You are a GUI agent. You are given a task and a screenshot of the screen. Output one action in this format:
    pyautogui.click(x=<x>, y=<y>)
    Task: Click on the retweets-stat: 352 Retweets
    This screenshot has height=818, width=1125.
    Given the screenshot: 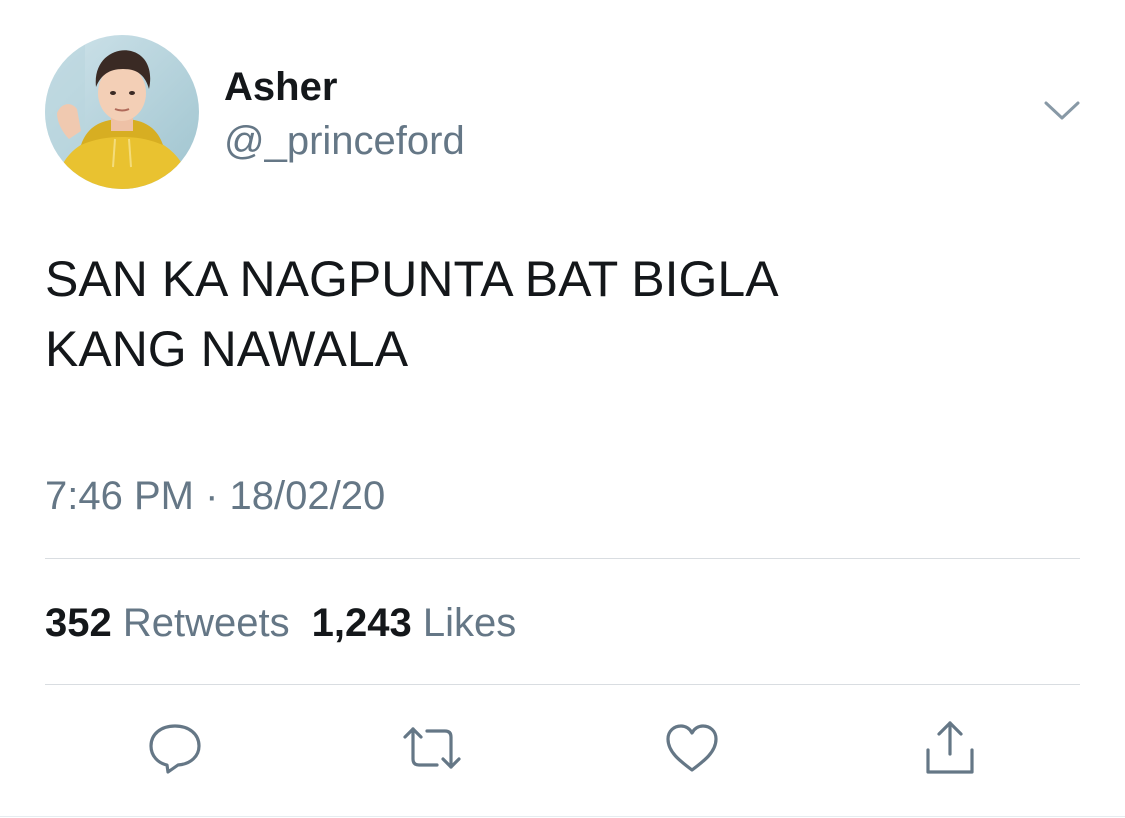 What is the action you would take?
    pyautogui.click(x=167, y=623)
    